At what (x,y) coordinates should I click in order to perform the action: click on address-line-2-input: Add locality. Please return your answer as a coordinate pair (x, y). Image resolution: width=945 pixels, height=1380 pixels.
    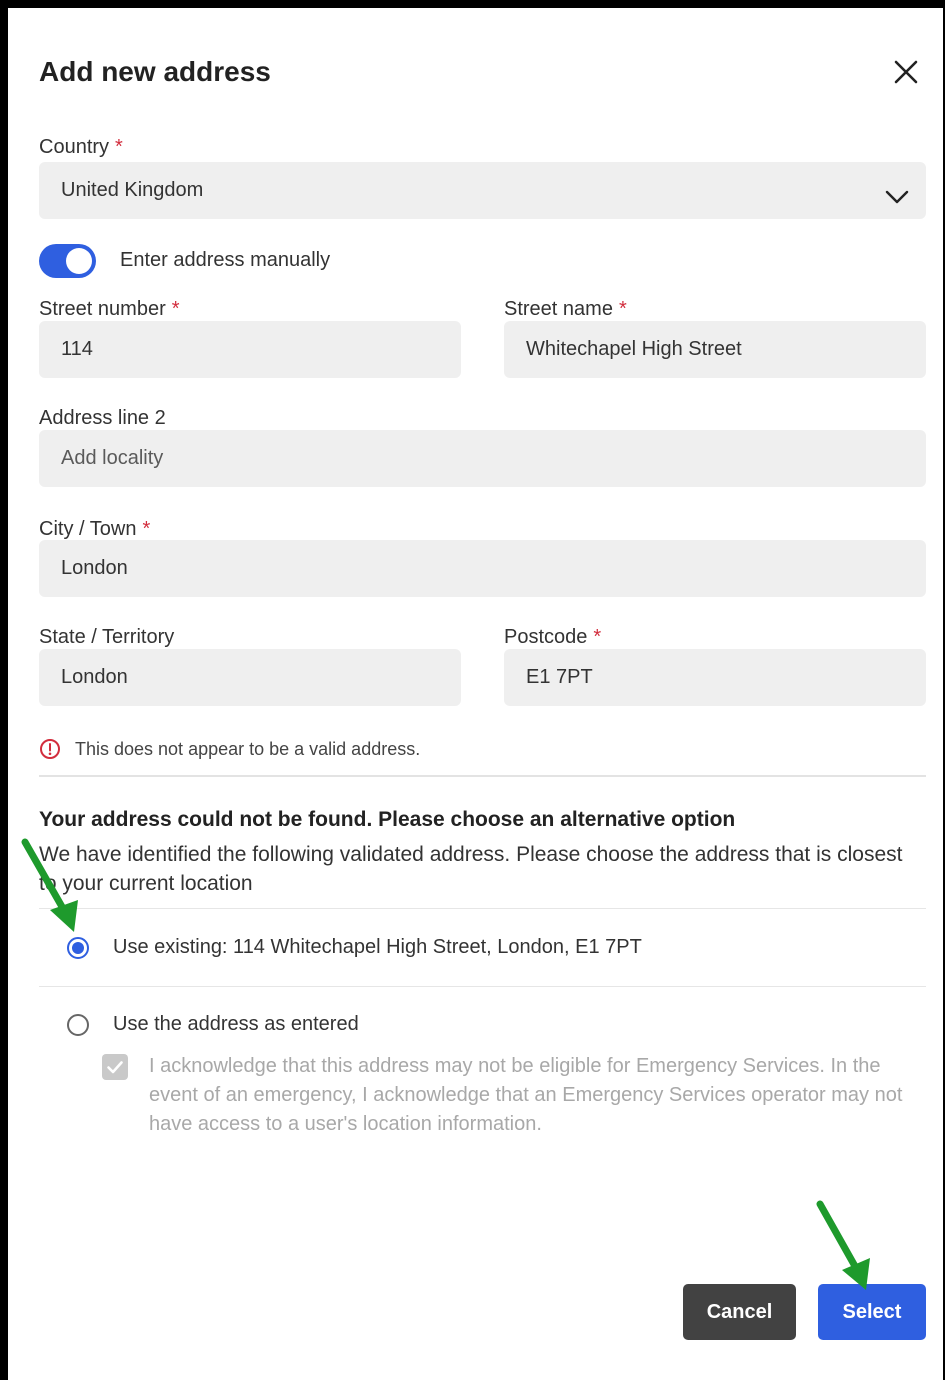
    Looking at the image, I should click on (482, 458).